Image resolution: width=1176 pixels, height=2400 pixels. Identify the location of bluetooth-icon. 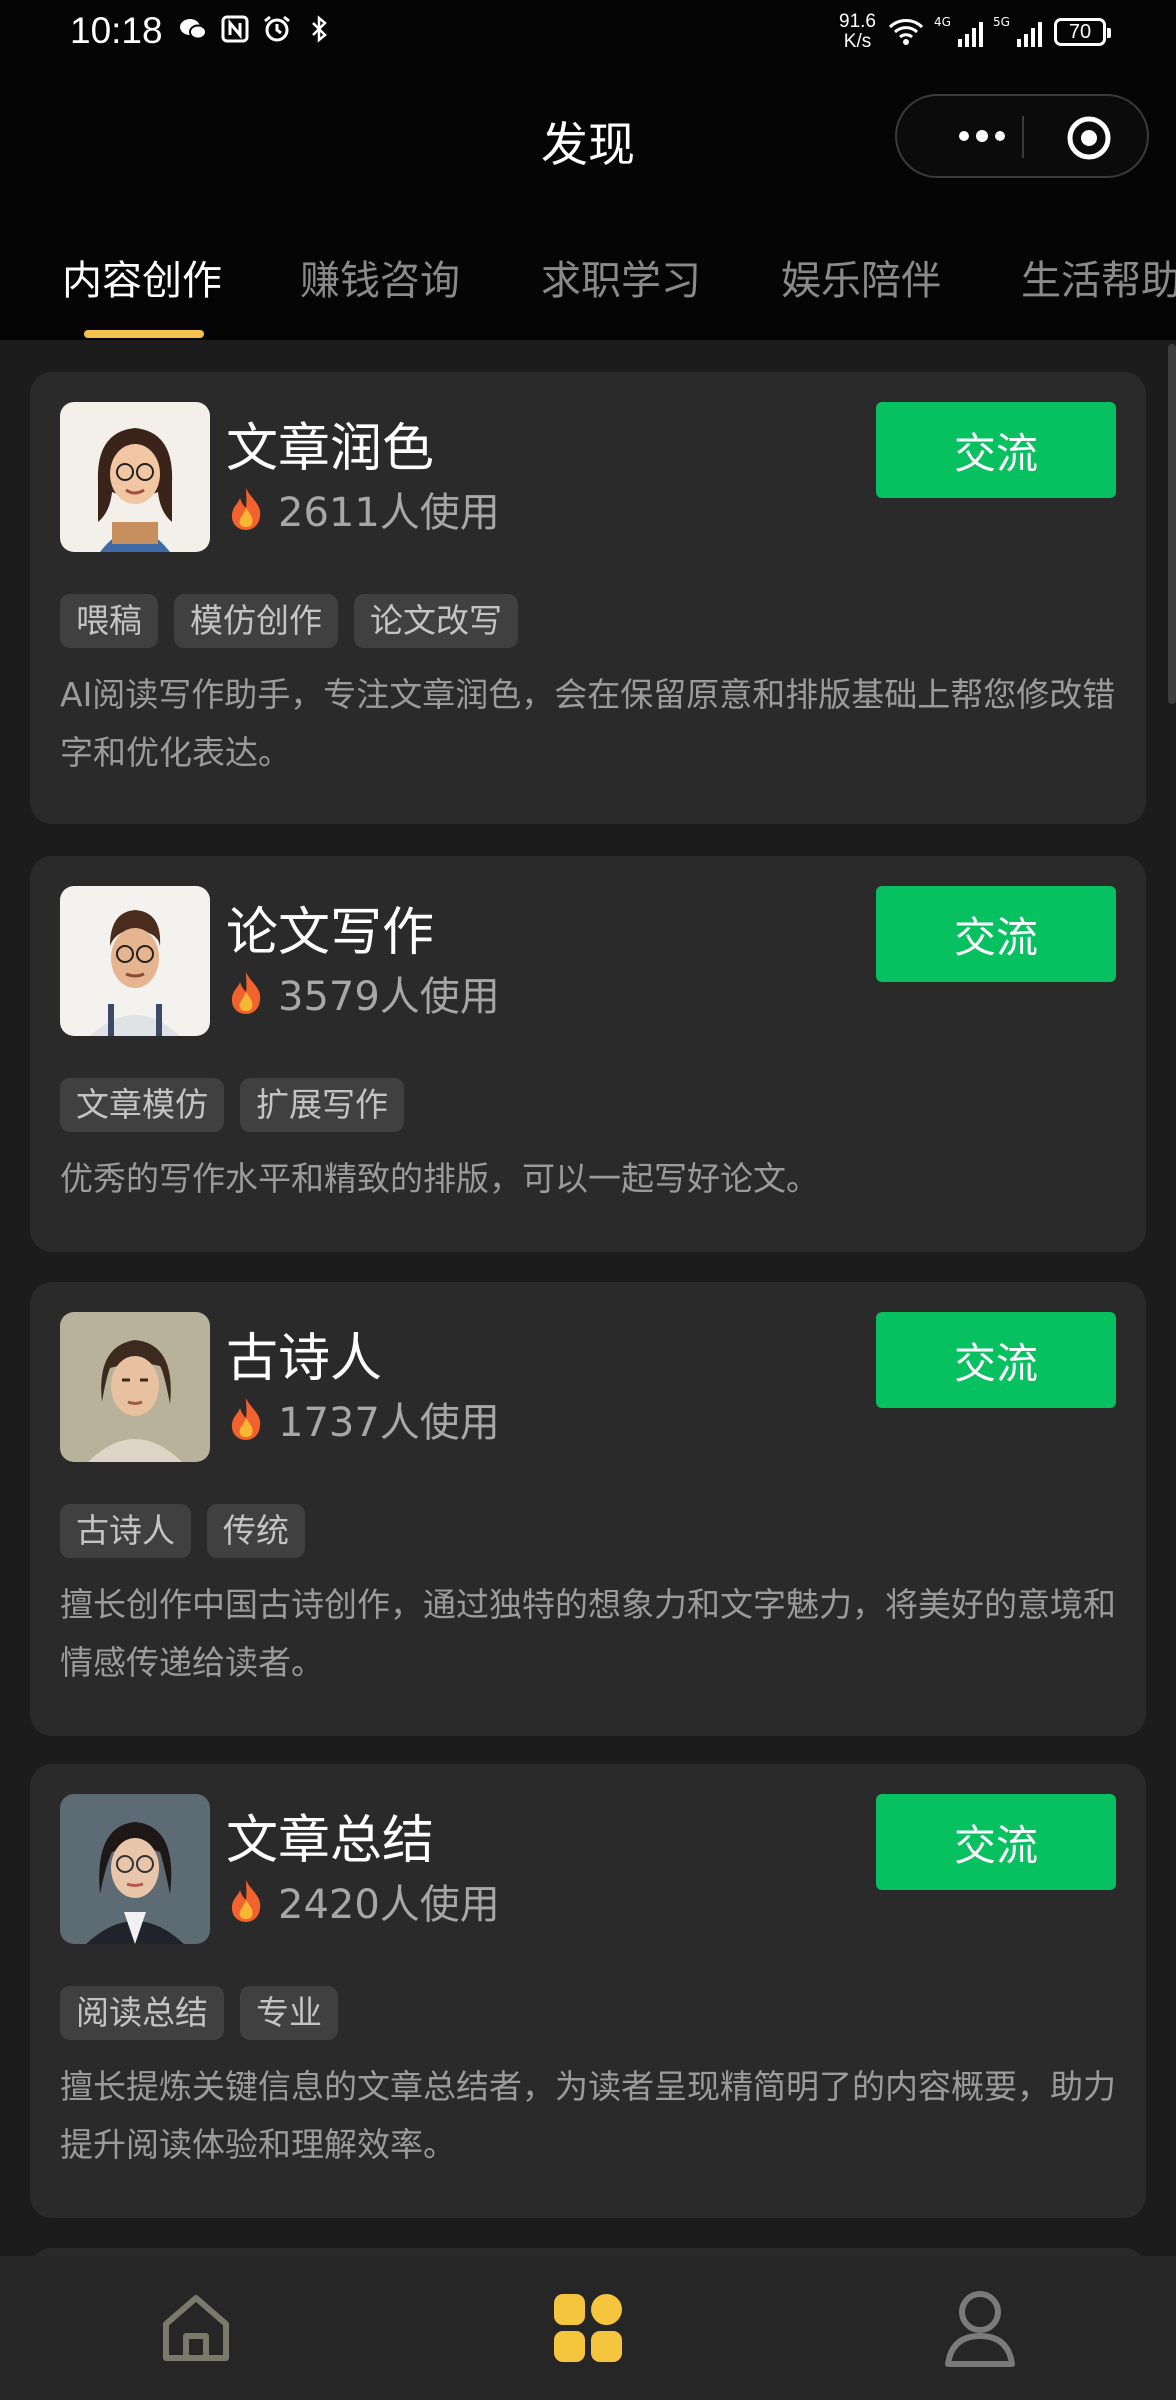
(319, 29).